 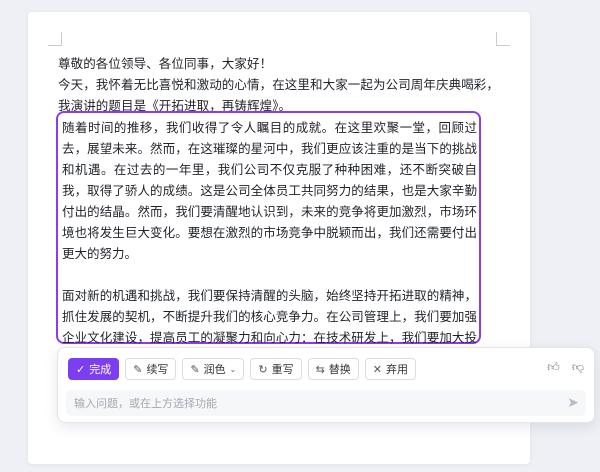 What do you see at coordinates (282, 369) in the screenshot?
I see `rewrite-label: 重写` at bounding box center [282, 369].